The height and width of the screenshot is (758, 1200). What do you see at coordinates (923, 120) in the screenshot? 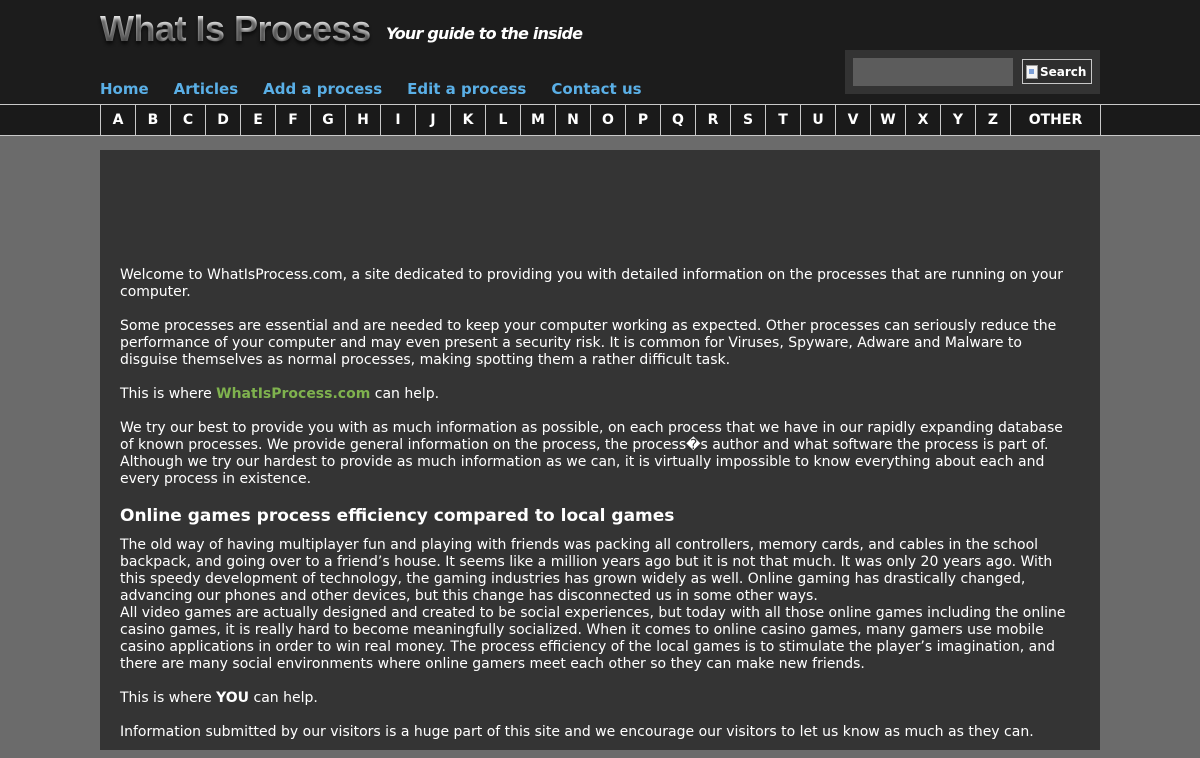
I see `alphabet-letter-x: X` at bounding box center [923, 120].